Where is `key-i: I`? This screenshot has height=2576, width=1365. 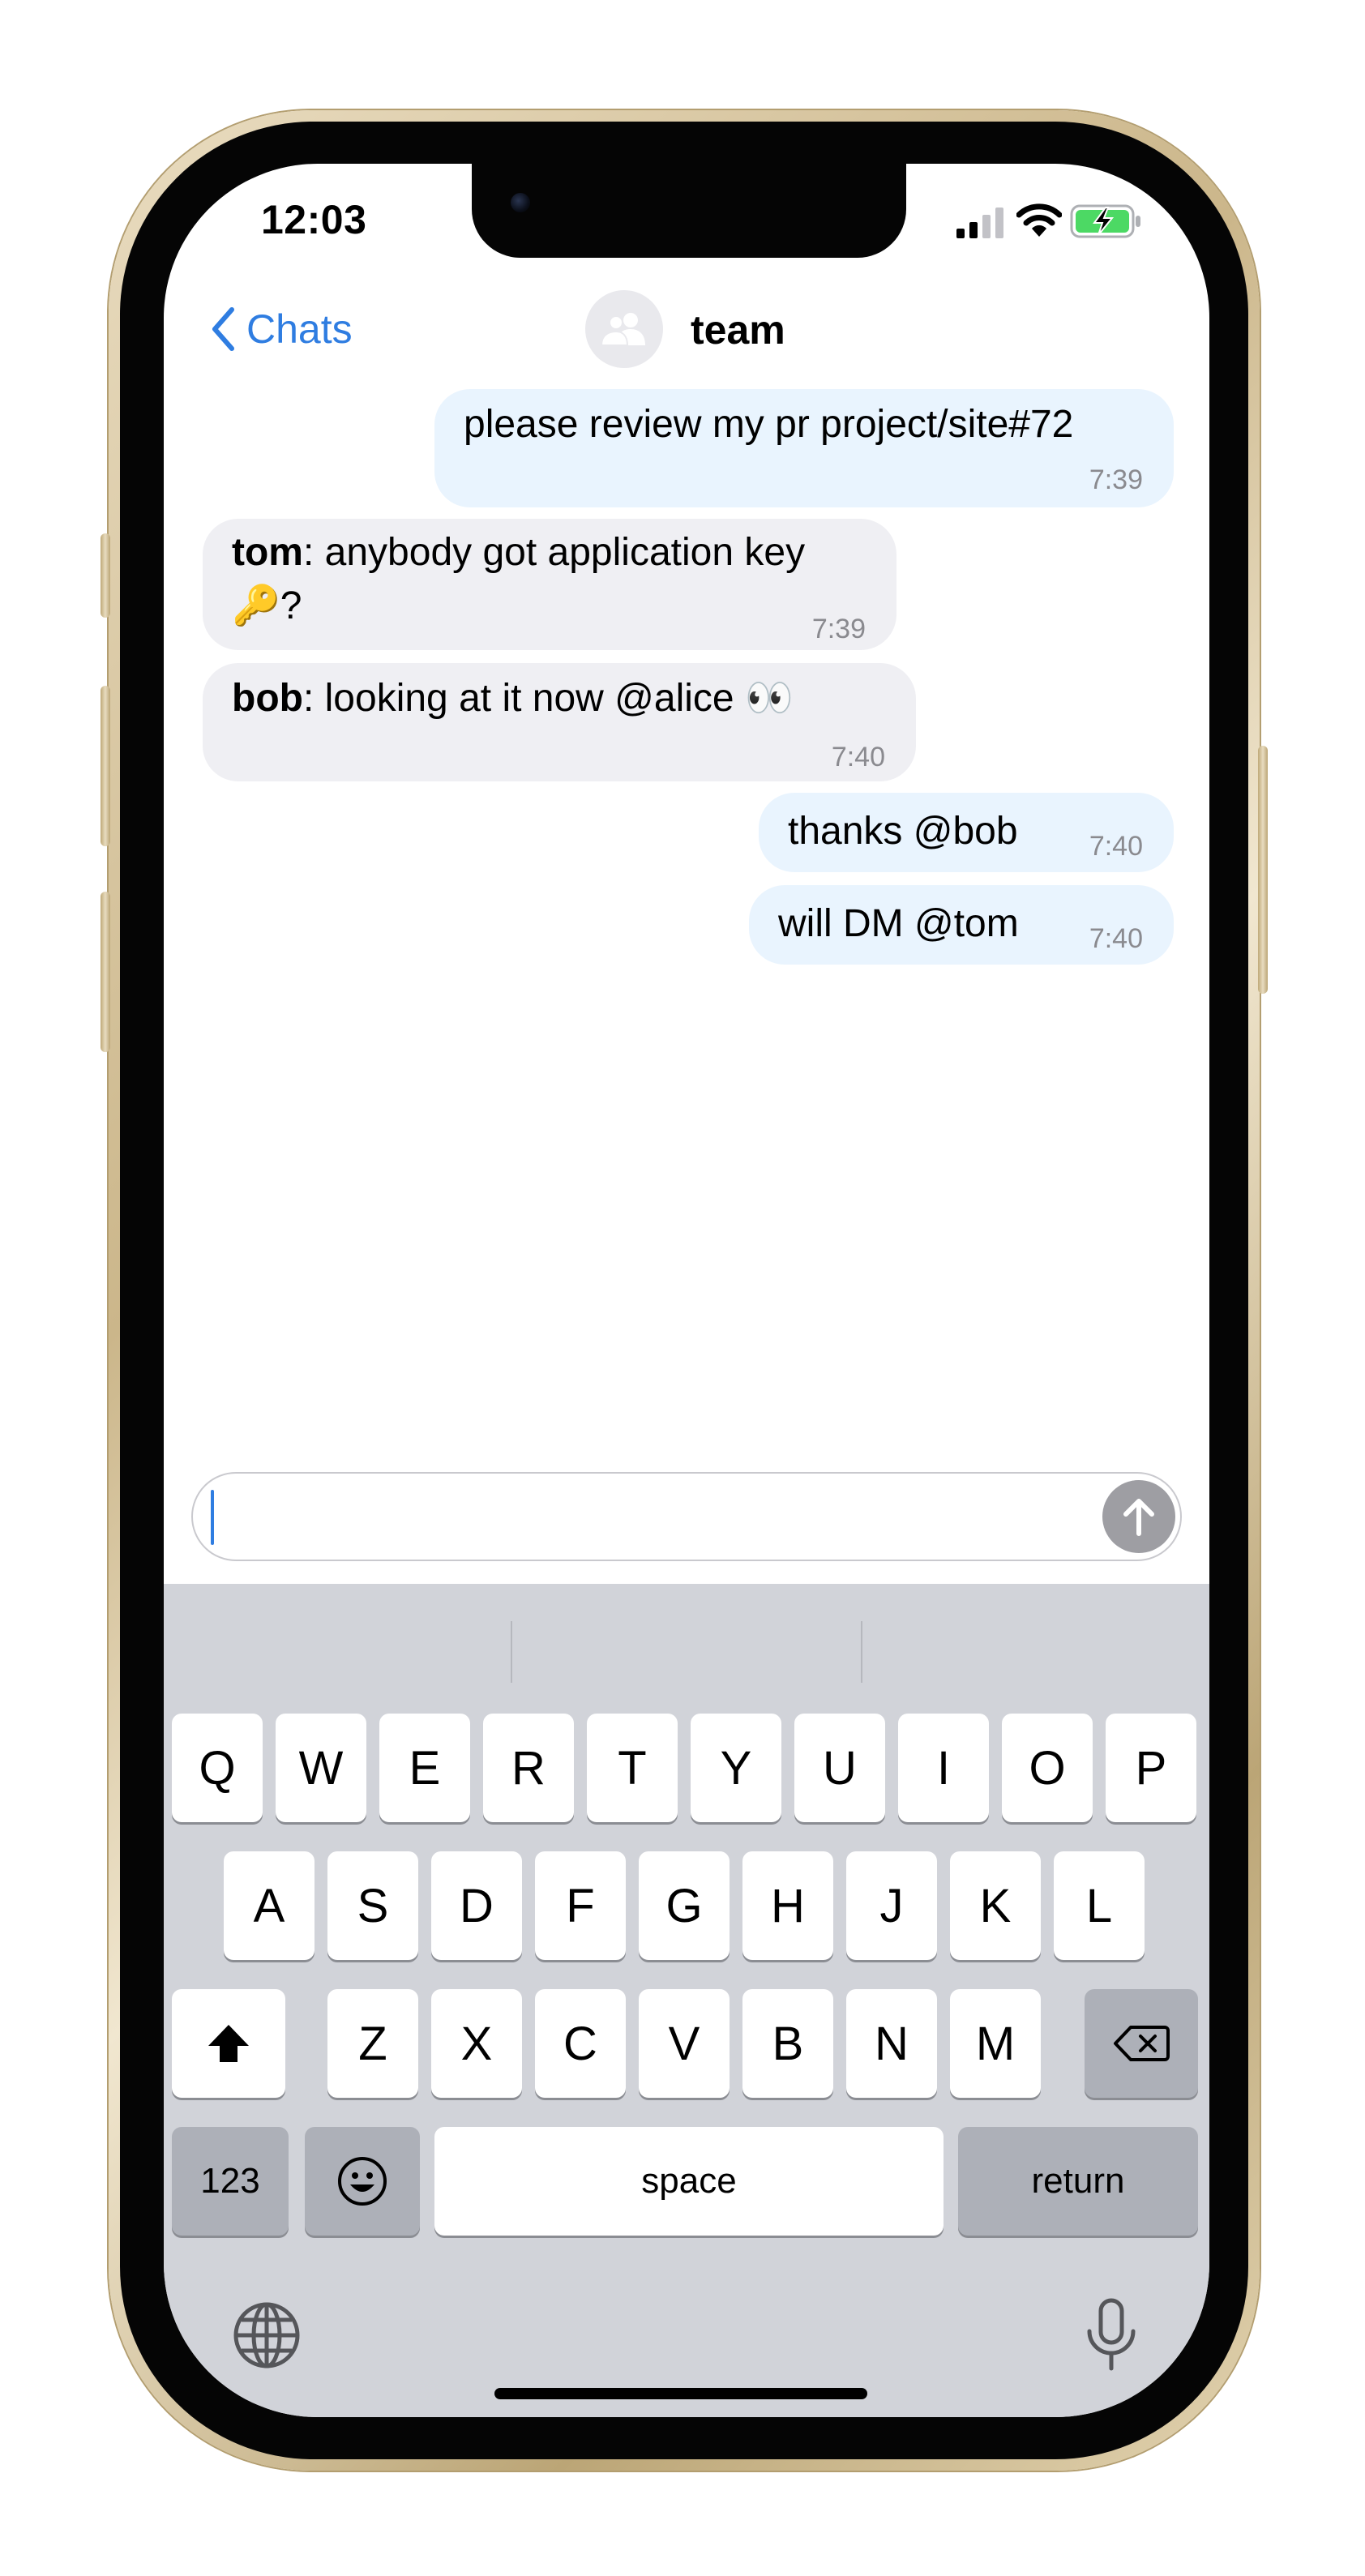 key-i: I is located at coordinates (943, 1768).